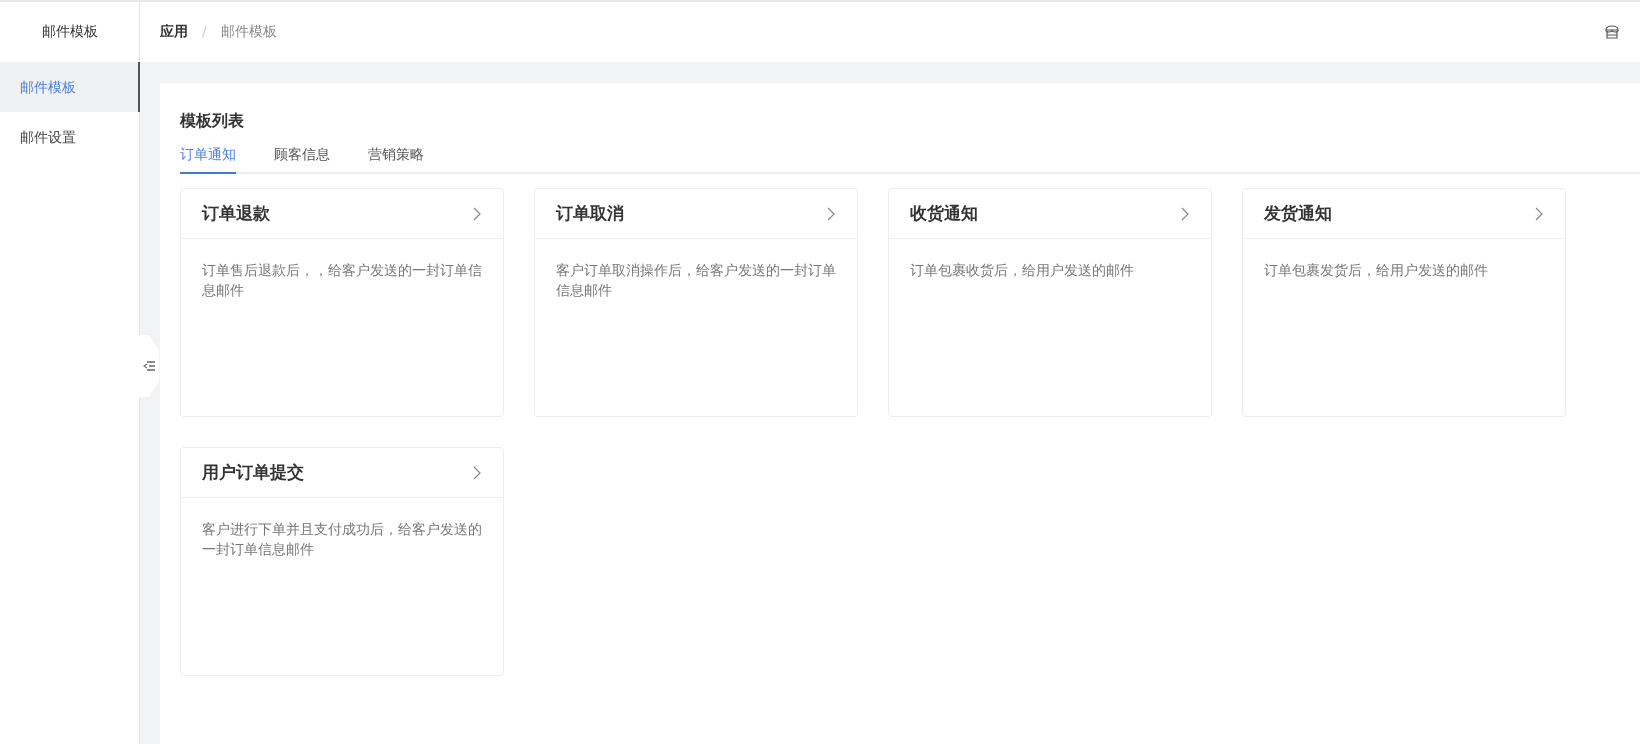 The width and height of the screenshot is (1640, 744). I want to click on card-description: 订单包裹收货后，给用户发送的邮件, so click(1022, 270).